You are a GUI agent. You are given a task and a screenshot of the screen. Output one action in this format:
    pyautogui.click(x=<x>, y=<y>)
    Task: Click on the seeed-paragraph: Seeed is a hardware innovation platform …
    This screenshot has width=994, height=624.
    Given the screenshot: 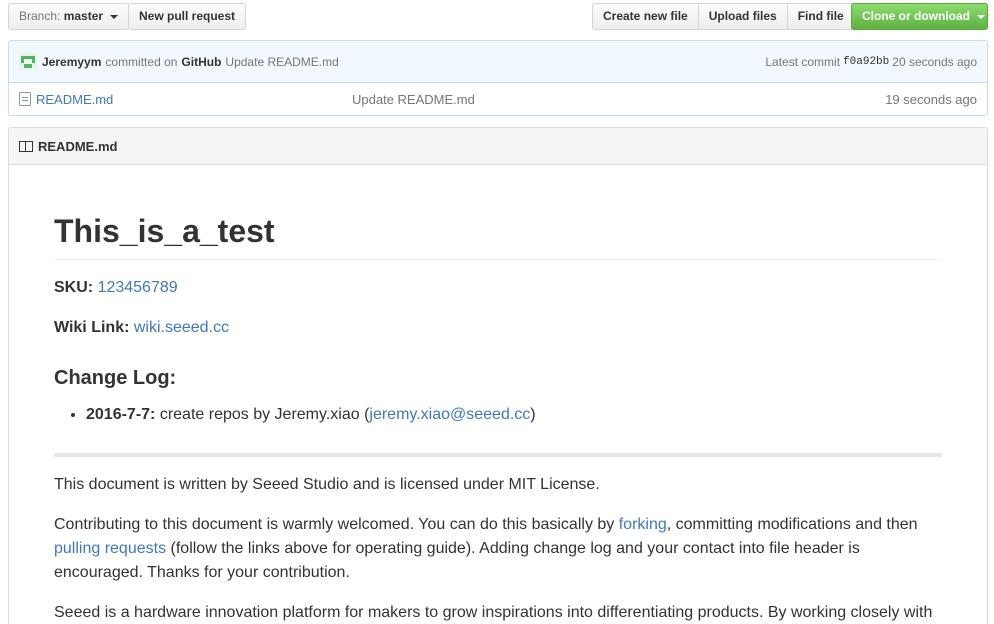 What is the action you would take?
    pyautogui.click(x=493, y=612)
    